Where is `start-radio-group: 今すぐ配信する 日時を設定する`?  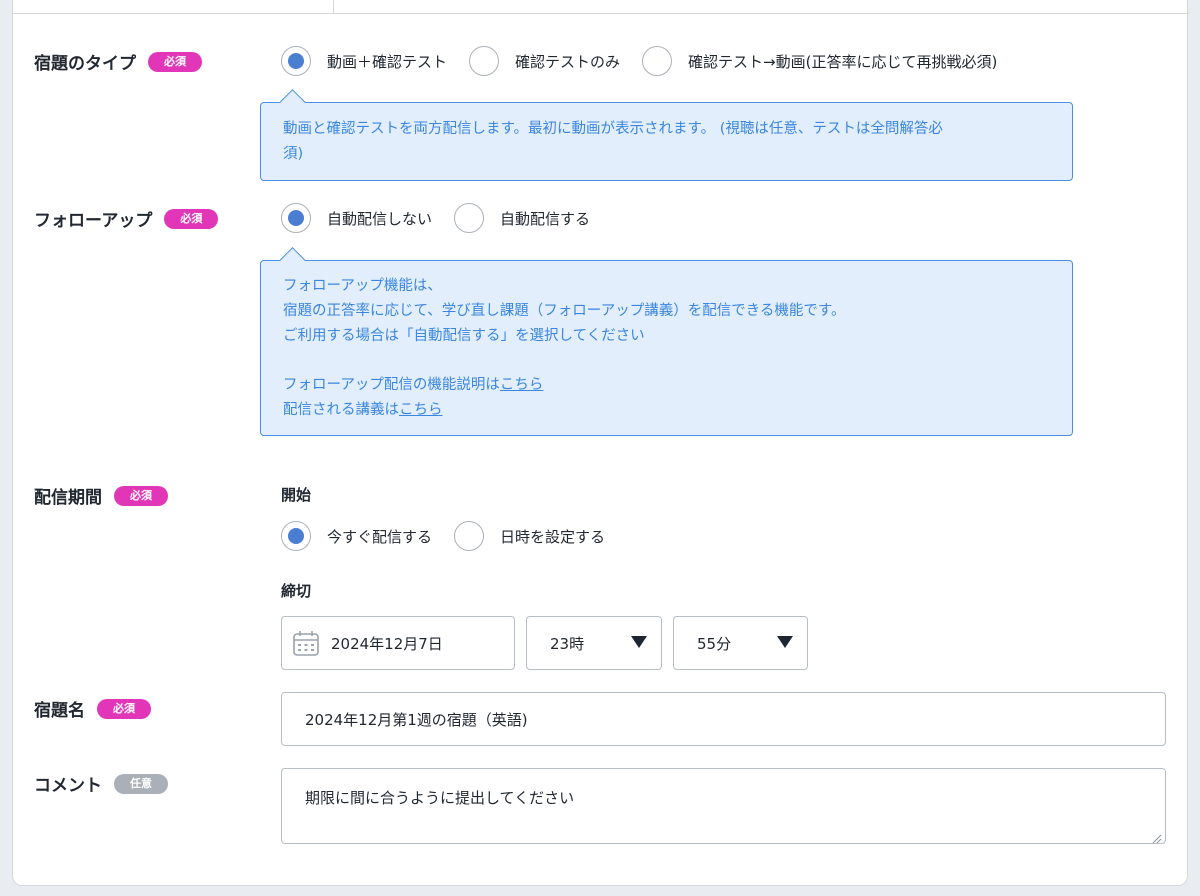
start-radio-group: 今すぐ配信する 日時を設定する is located at coordinates (454, 536).